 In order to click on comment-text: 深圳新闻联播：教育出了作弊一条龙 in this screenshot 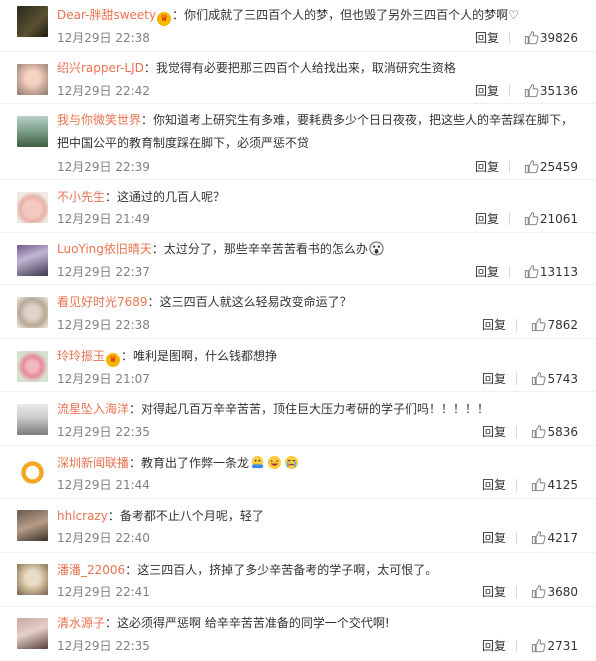, I will do `click(319, 463)`.